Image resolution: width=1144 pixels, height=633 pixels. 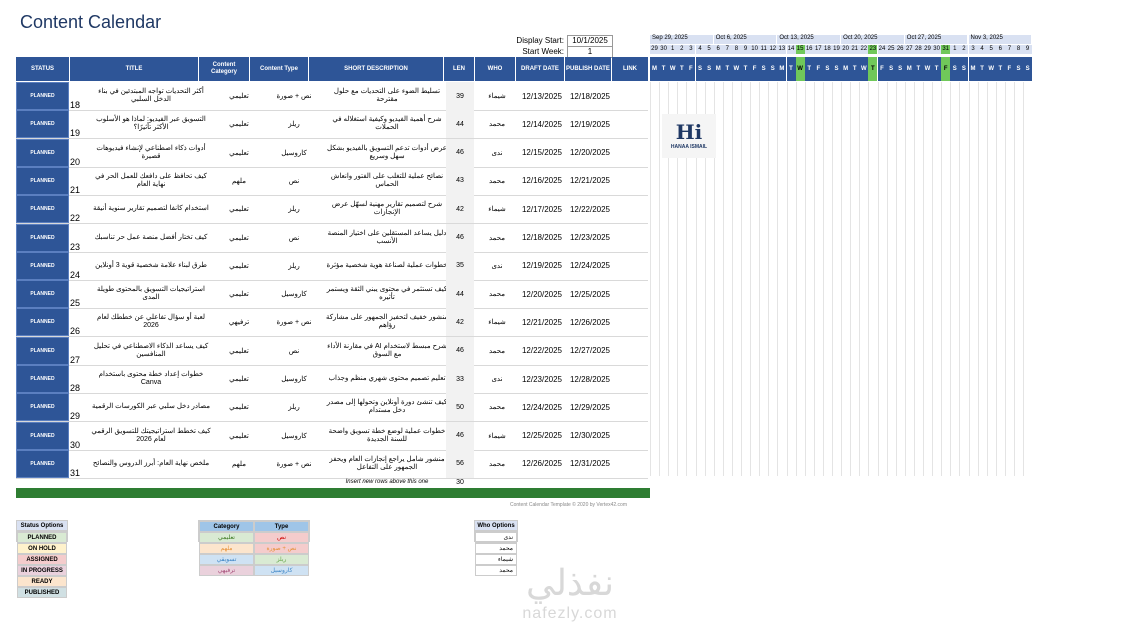 What do you see at coordinates (590, 436) in the screenshot?
I see `publish-date-cell: 12/30/2025` at bounding box center [590, 436].